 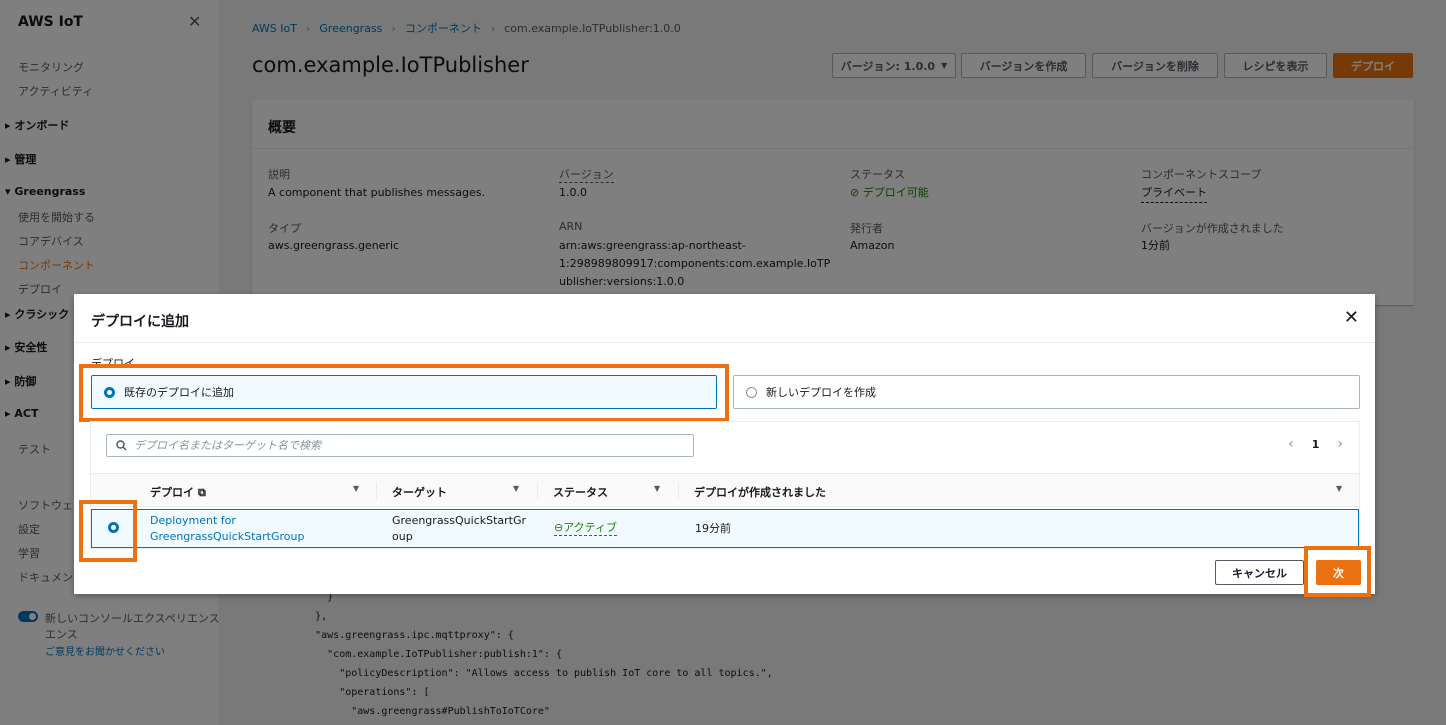 I want to click on table-header: デプロイ ⧉ ▼ ターゲット ▼ ステータス ▼ デプロイが作成されました ▼, so click(x=725, y=490).